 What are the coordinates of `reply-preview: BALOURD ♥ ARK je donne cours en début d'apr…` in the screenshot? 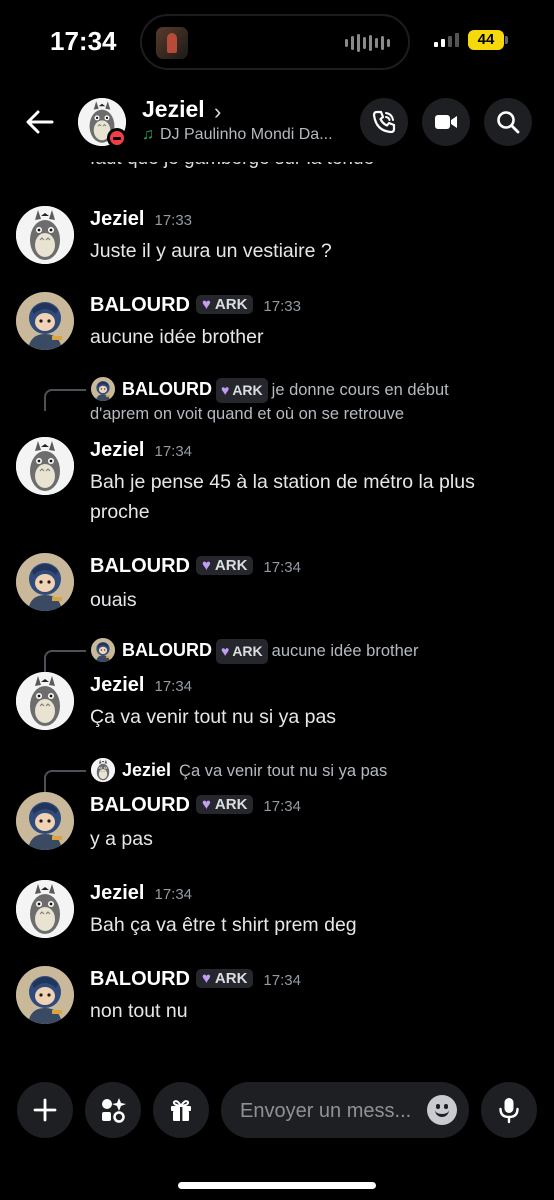 It's located at (277, 404).